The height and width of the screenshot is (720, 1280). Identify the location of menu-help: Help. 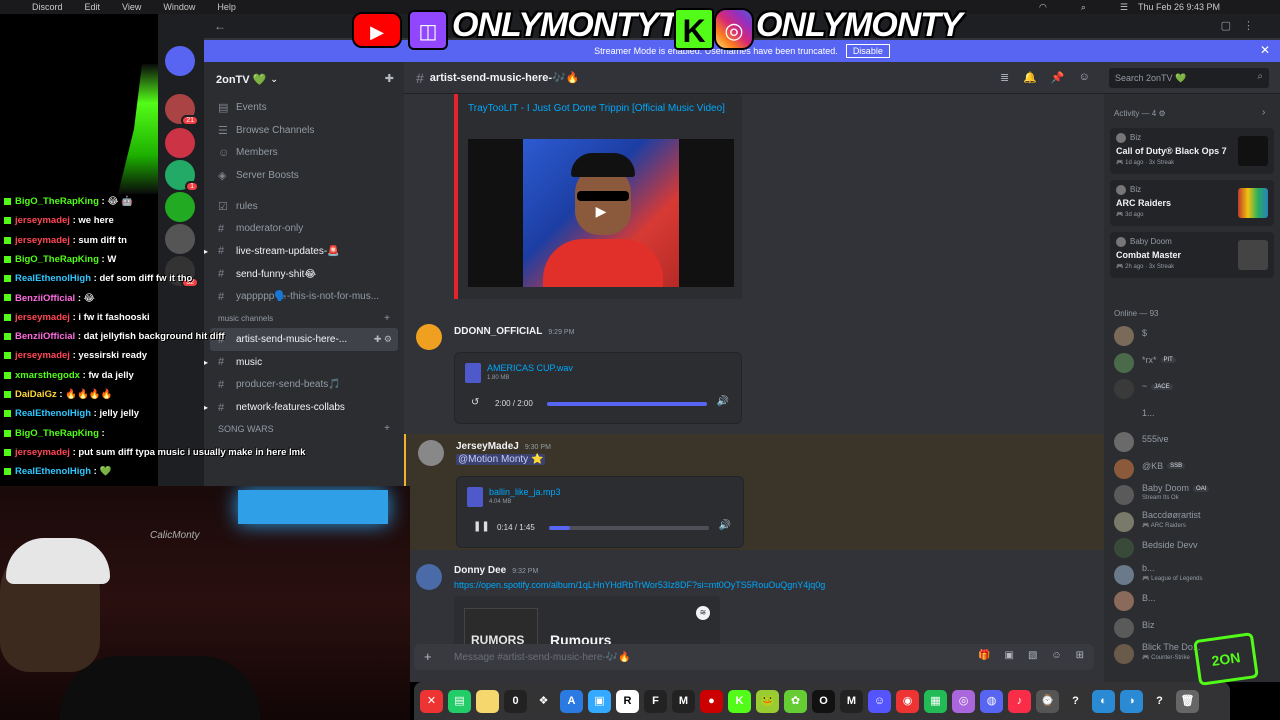
(226, 7).